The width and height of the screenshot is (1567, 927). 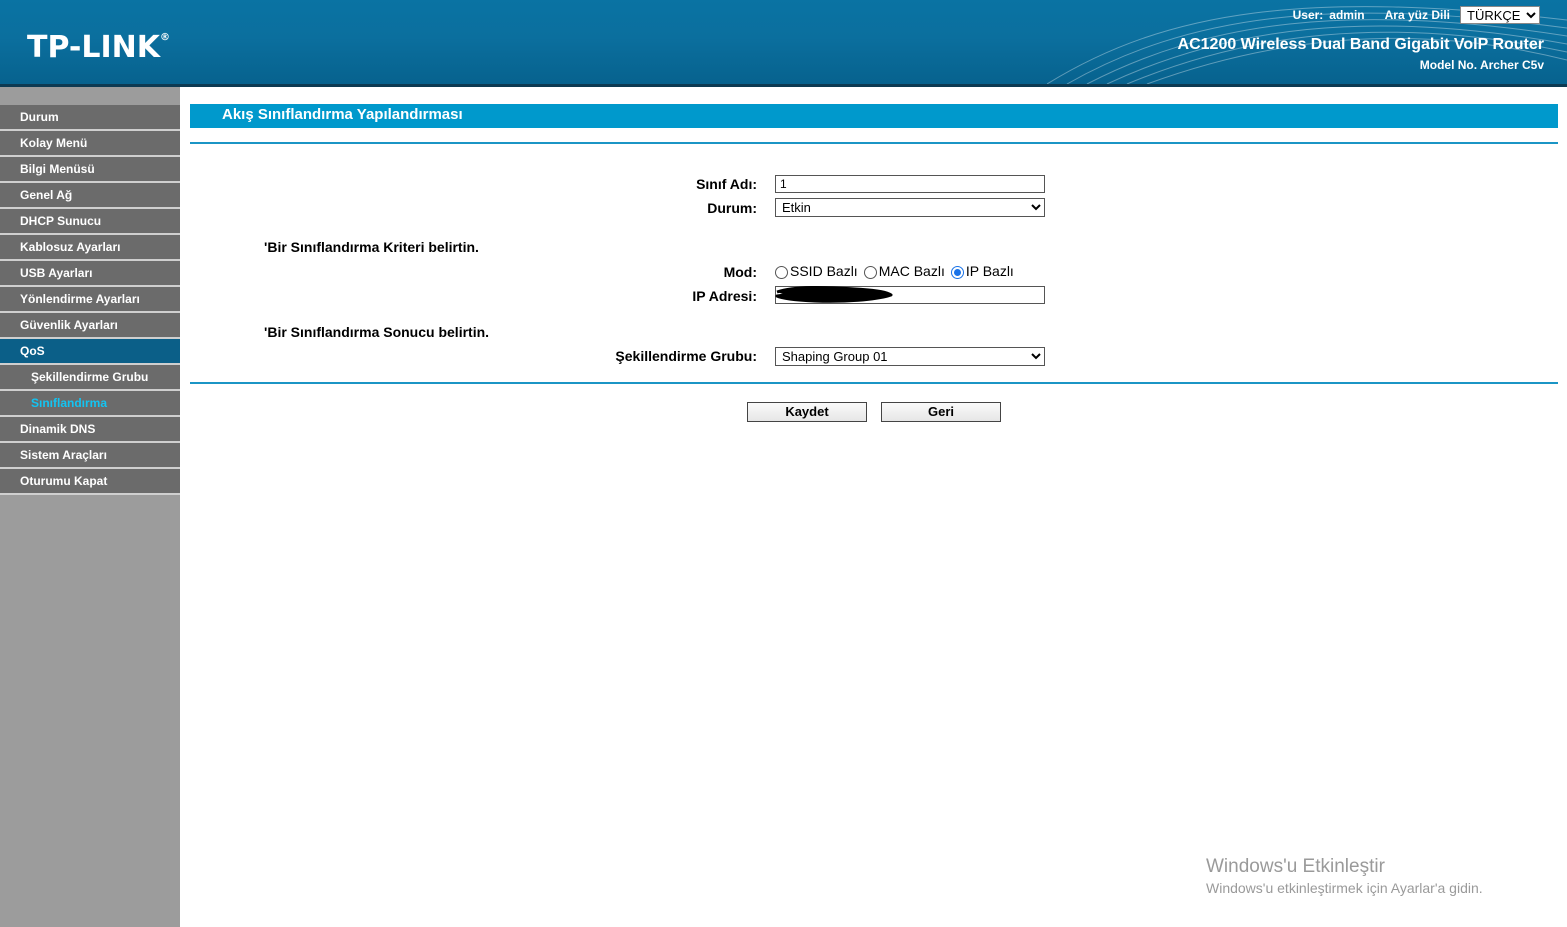 What do you see at coordinates (90, 144) in the screenshot?
I see `sidebar-item-kolay-menu: Kolay Menü` at bounding box center [90, 144].